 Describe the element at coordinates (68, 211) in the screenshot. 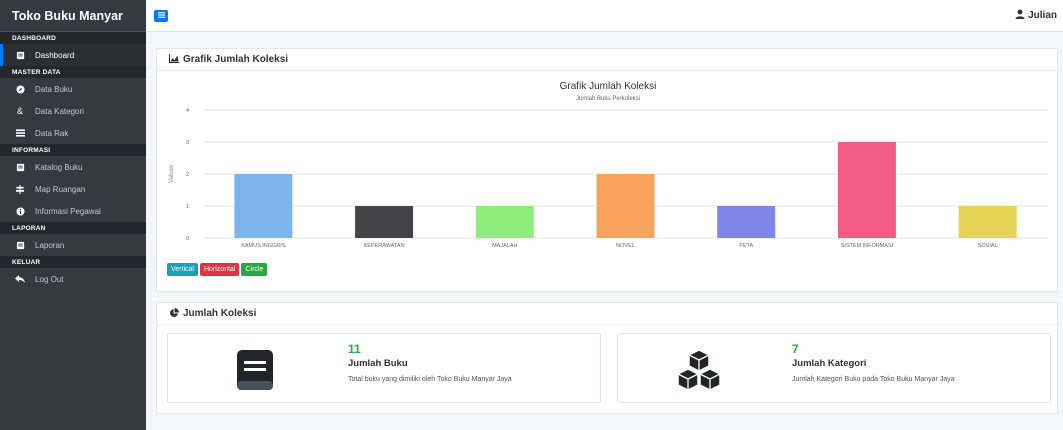

I see `sidebar-item-label: Informasi Pegawai` at that location.